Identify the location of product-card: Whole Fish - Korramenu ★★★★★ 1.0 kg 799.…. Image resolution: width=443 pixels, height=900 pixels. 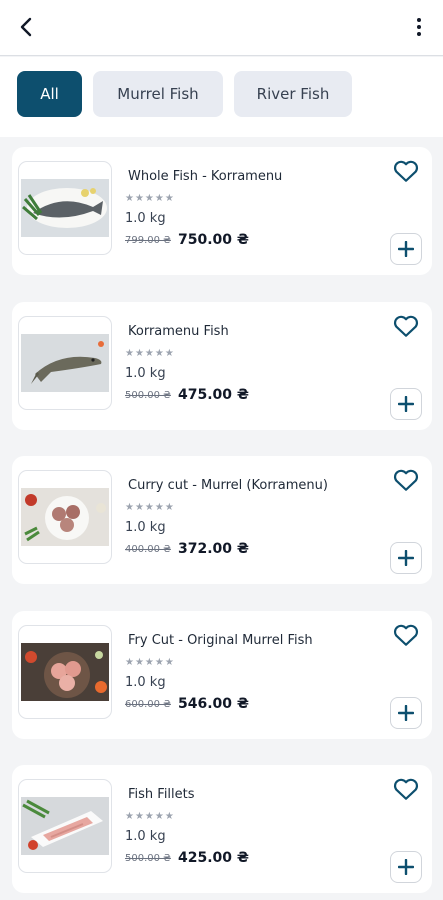
(222, 211).